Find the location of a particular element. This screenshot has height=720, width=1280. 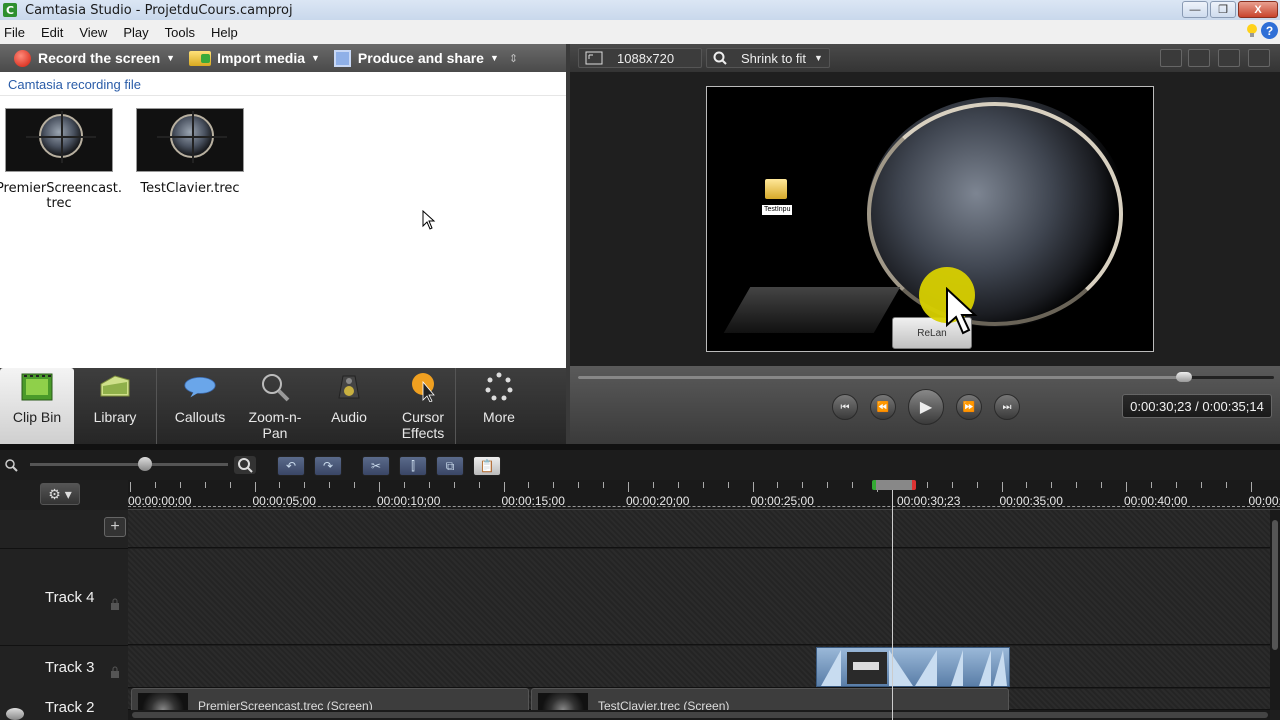

clip-thumbnail is located at coordinates (190, 140).